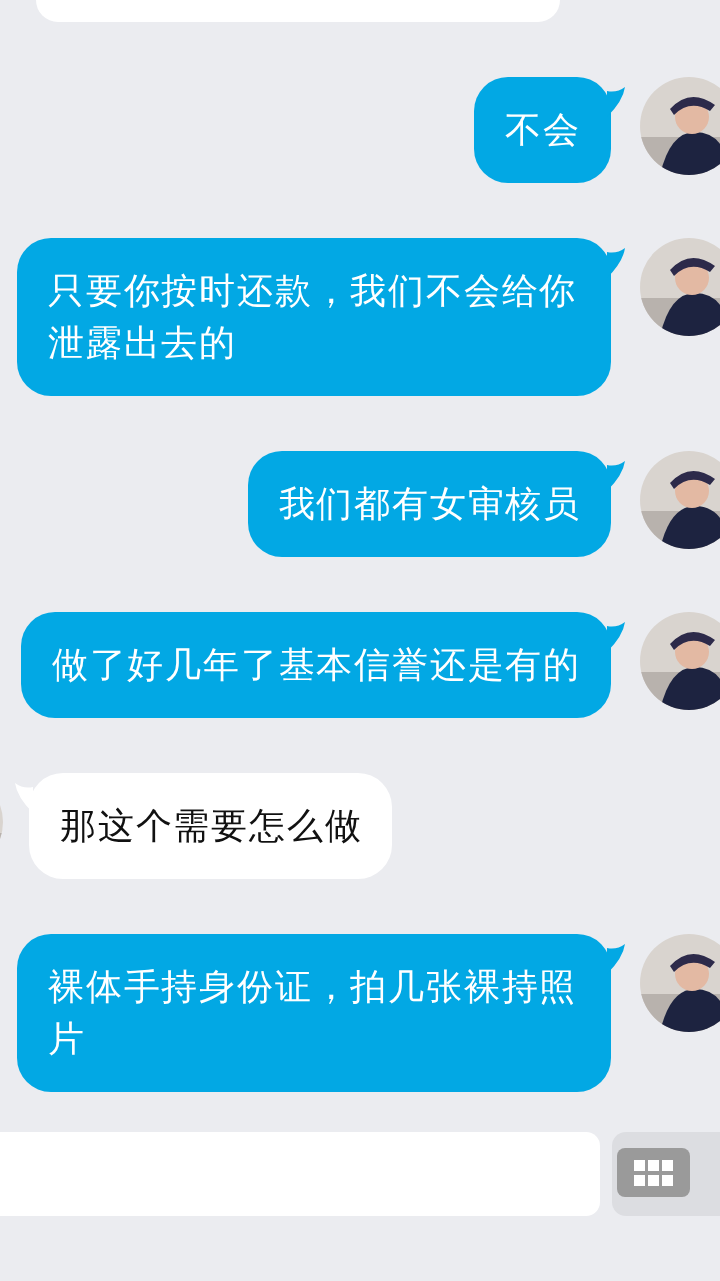 The image size is (720, 1281). What do you see at coordinates (211, 826) in the screenshot?
I see `message-bubble: 那这个需要怎么做` at bounding box center [211, 826].